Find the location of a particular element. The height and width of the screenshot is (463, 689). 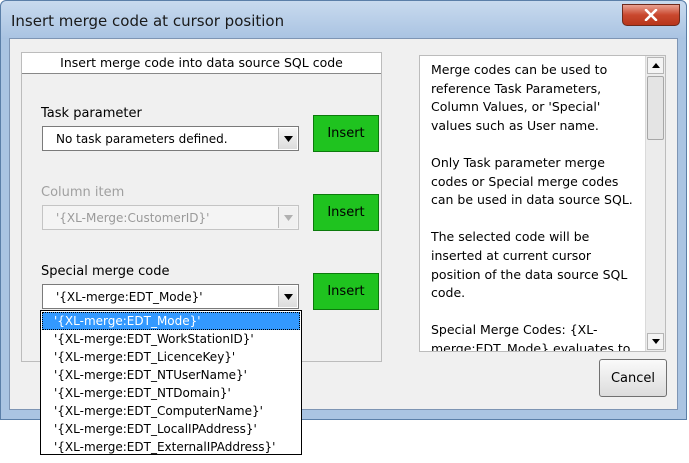

column-item-label: Column item is located at coordinates (83, 192).